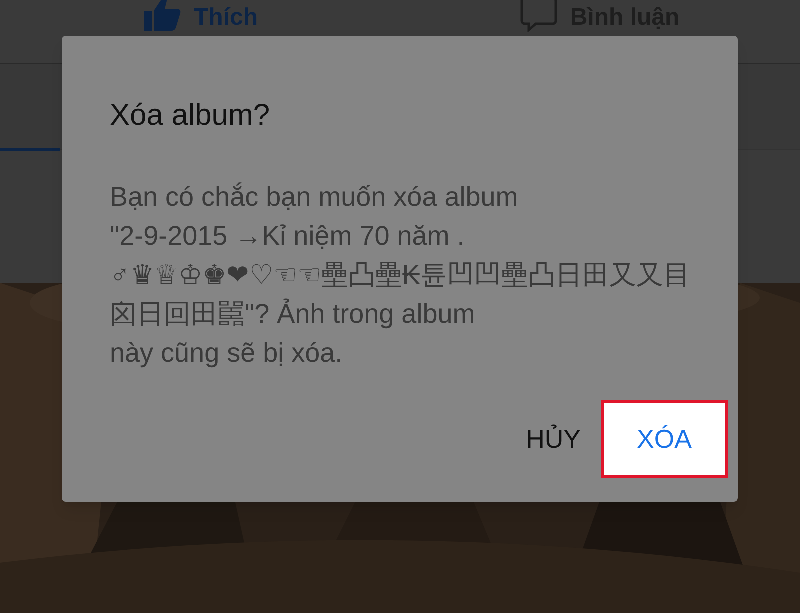 This screenshot has width=800, height=613. What do you see at coordinates (553, 439) in the screenshot?
I see `dialog-button: HỦY` at bounding box center [553, 439].